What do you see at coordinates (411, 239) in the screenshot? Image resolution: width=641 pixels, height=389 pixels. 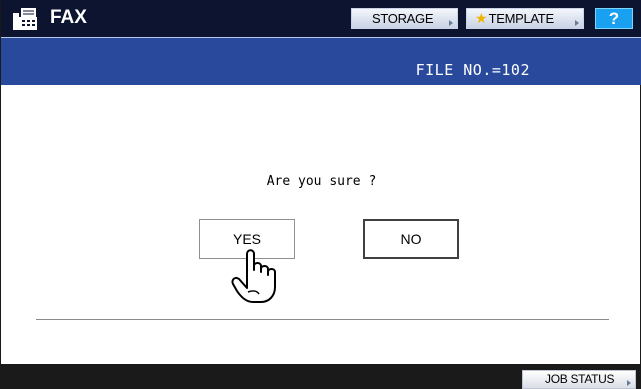 I see `no-button: NO` at bounding box center [411, 239].